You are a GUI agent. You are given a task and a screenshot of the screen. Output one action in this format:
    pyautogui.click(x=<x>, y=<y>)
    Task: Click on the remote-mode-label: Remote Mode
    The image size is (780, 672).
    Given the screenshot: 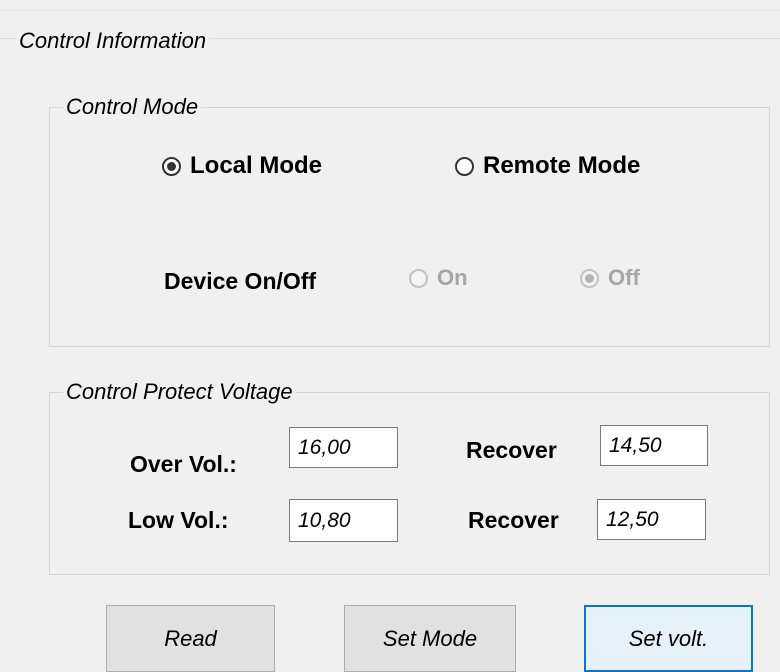 What is the action you would take?
    pyautogui.click(x=562, y=165)
    